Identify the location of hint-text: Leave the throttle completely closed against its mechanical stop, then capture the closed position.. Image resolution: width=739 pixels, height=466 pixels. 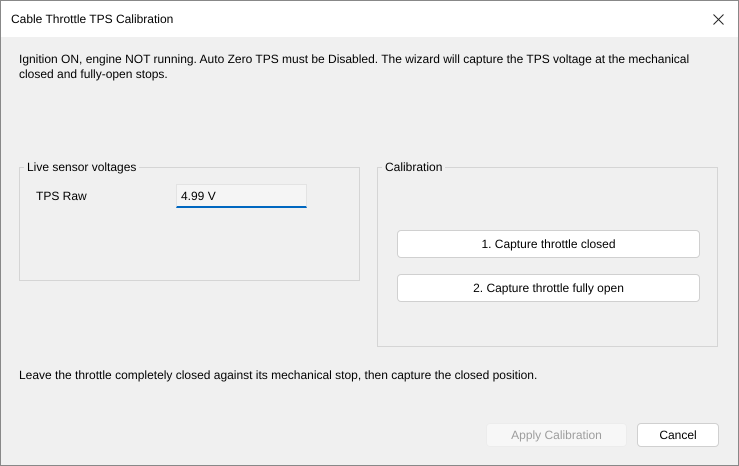
(278, 375).